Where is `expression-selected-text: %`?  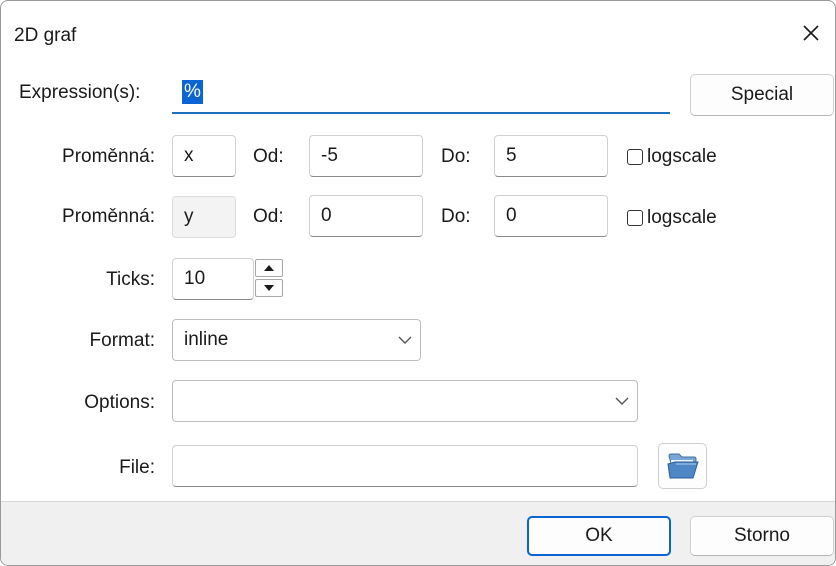 expression-selected-text: % is located at coordinates (192, 92).